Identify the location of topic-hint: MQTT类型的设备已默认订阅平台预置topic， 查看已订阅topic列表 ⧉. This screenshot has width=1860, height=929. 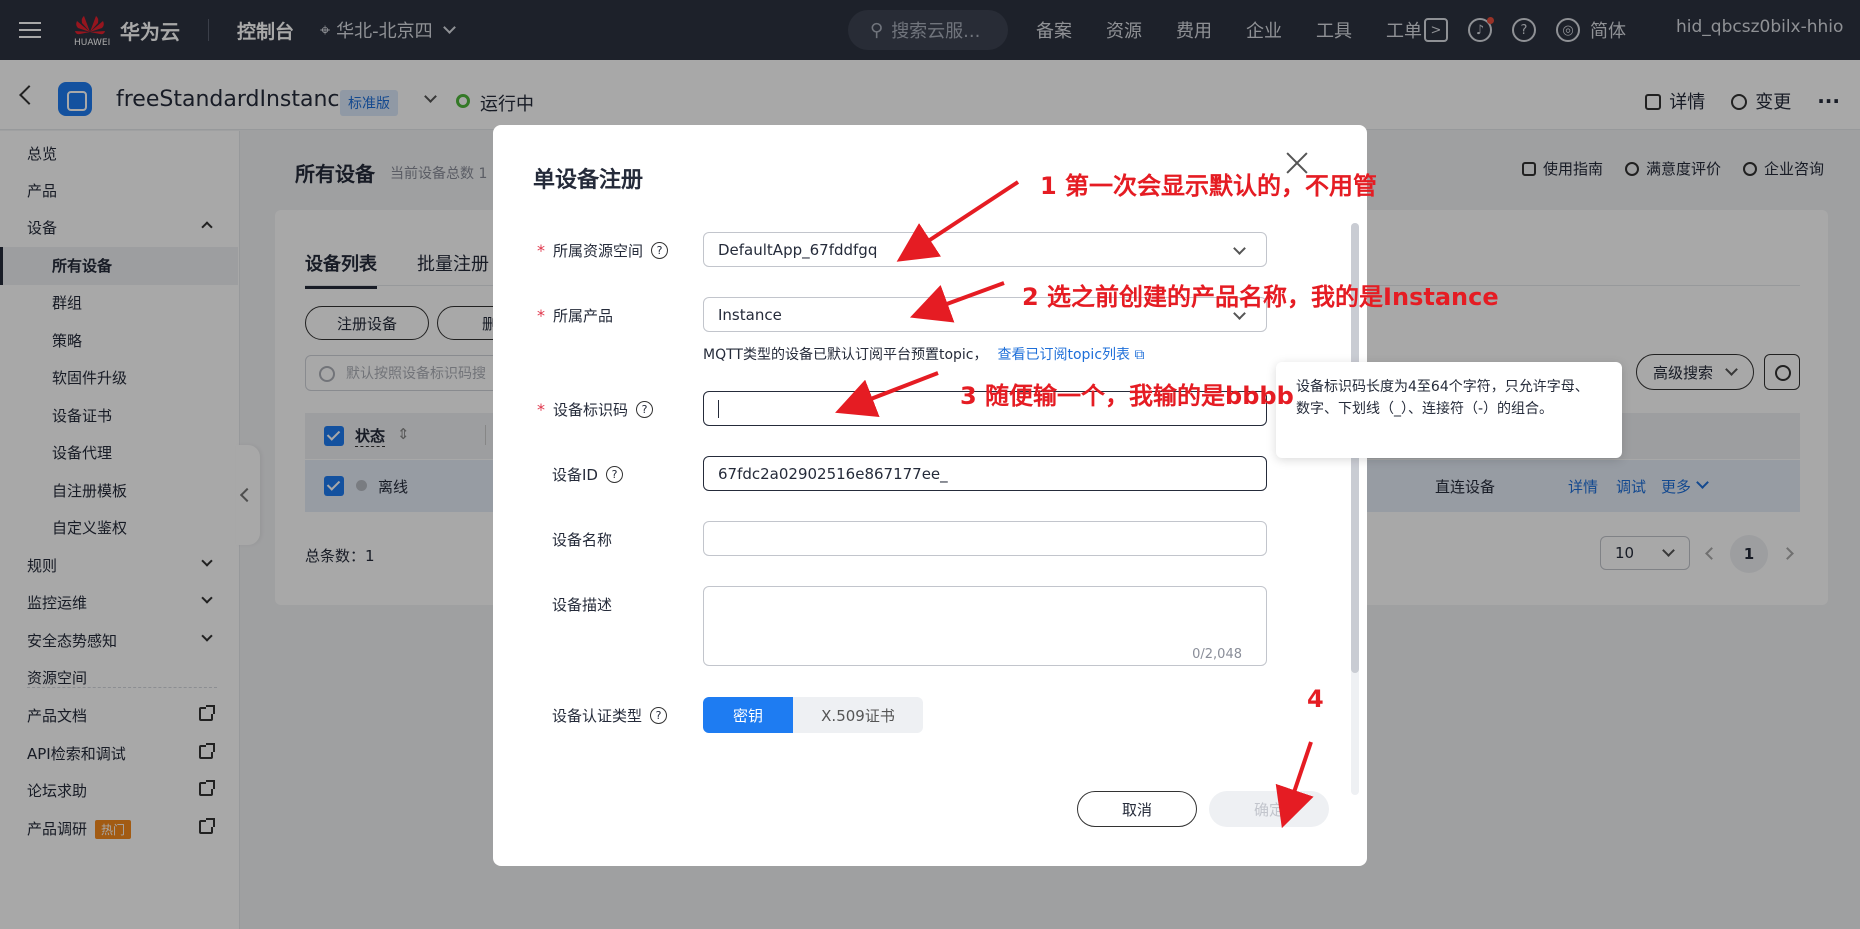
(923, 354).